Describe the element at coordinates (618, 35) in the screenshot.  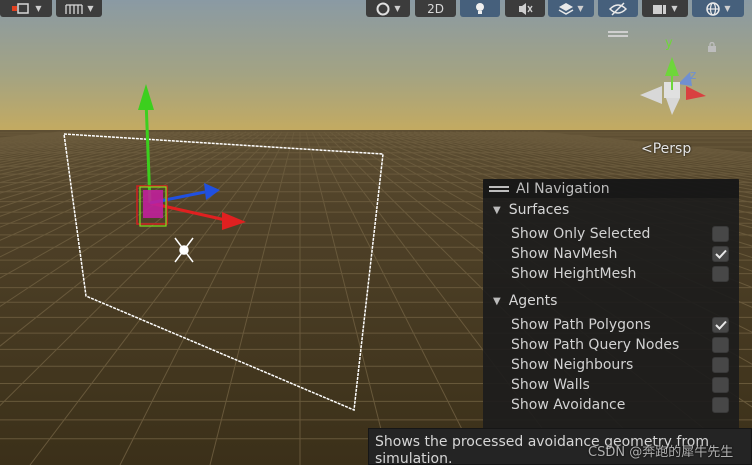
I see `gizmo-menu-handle` at that location.